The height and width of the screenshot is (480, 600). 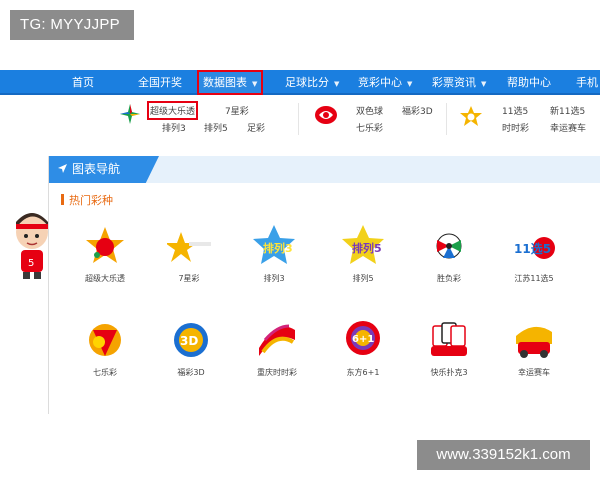 I want to click on nav-item-label: 全国开奖, so click(x=160, y=82).